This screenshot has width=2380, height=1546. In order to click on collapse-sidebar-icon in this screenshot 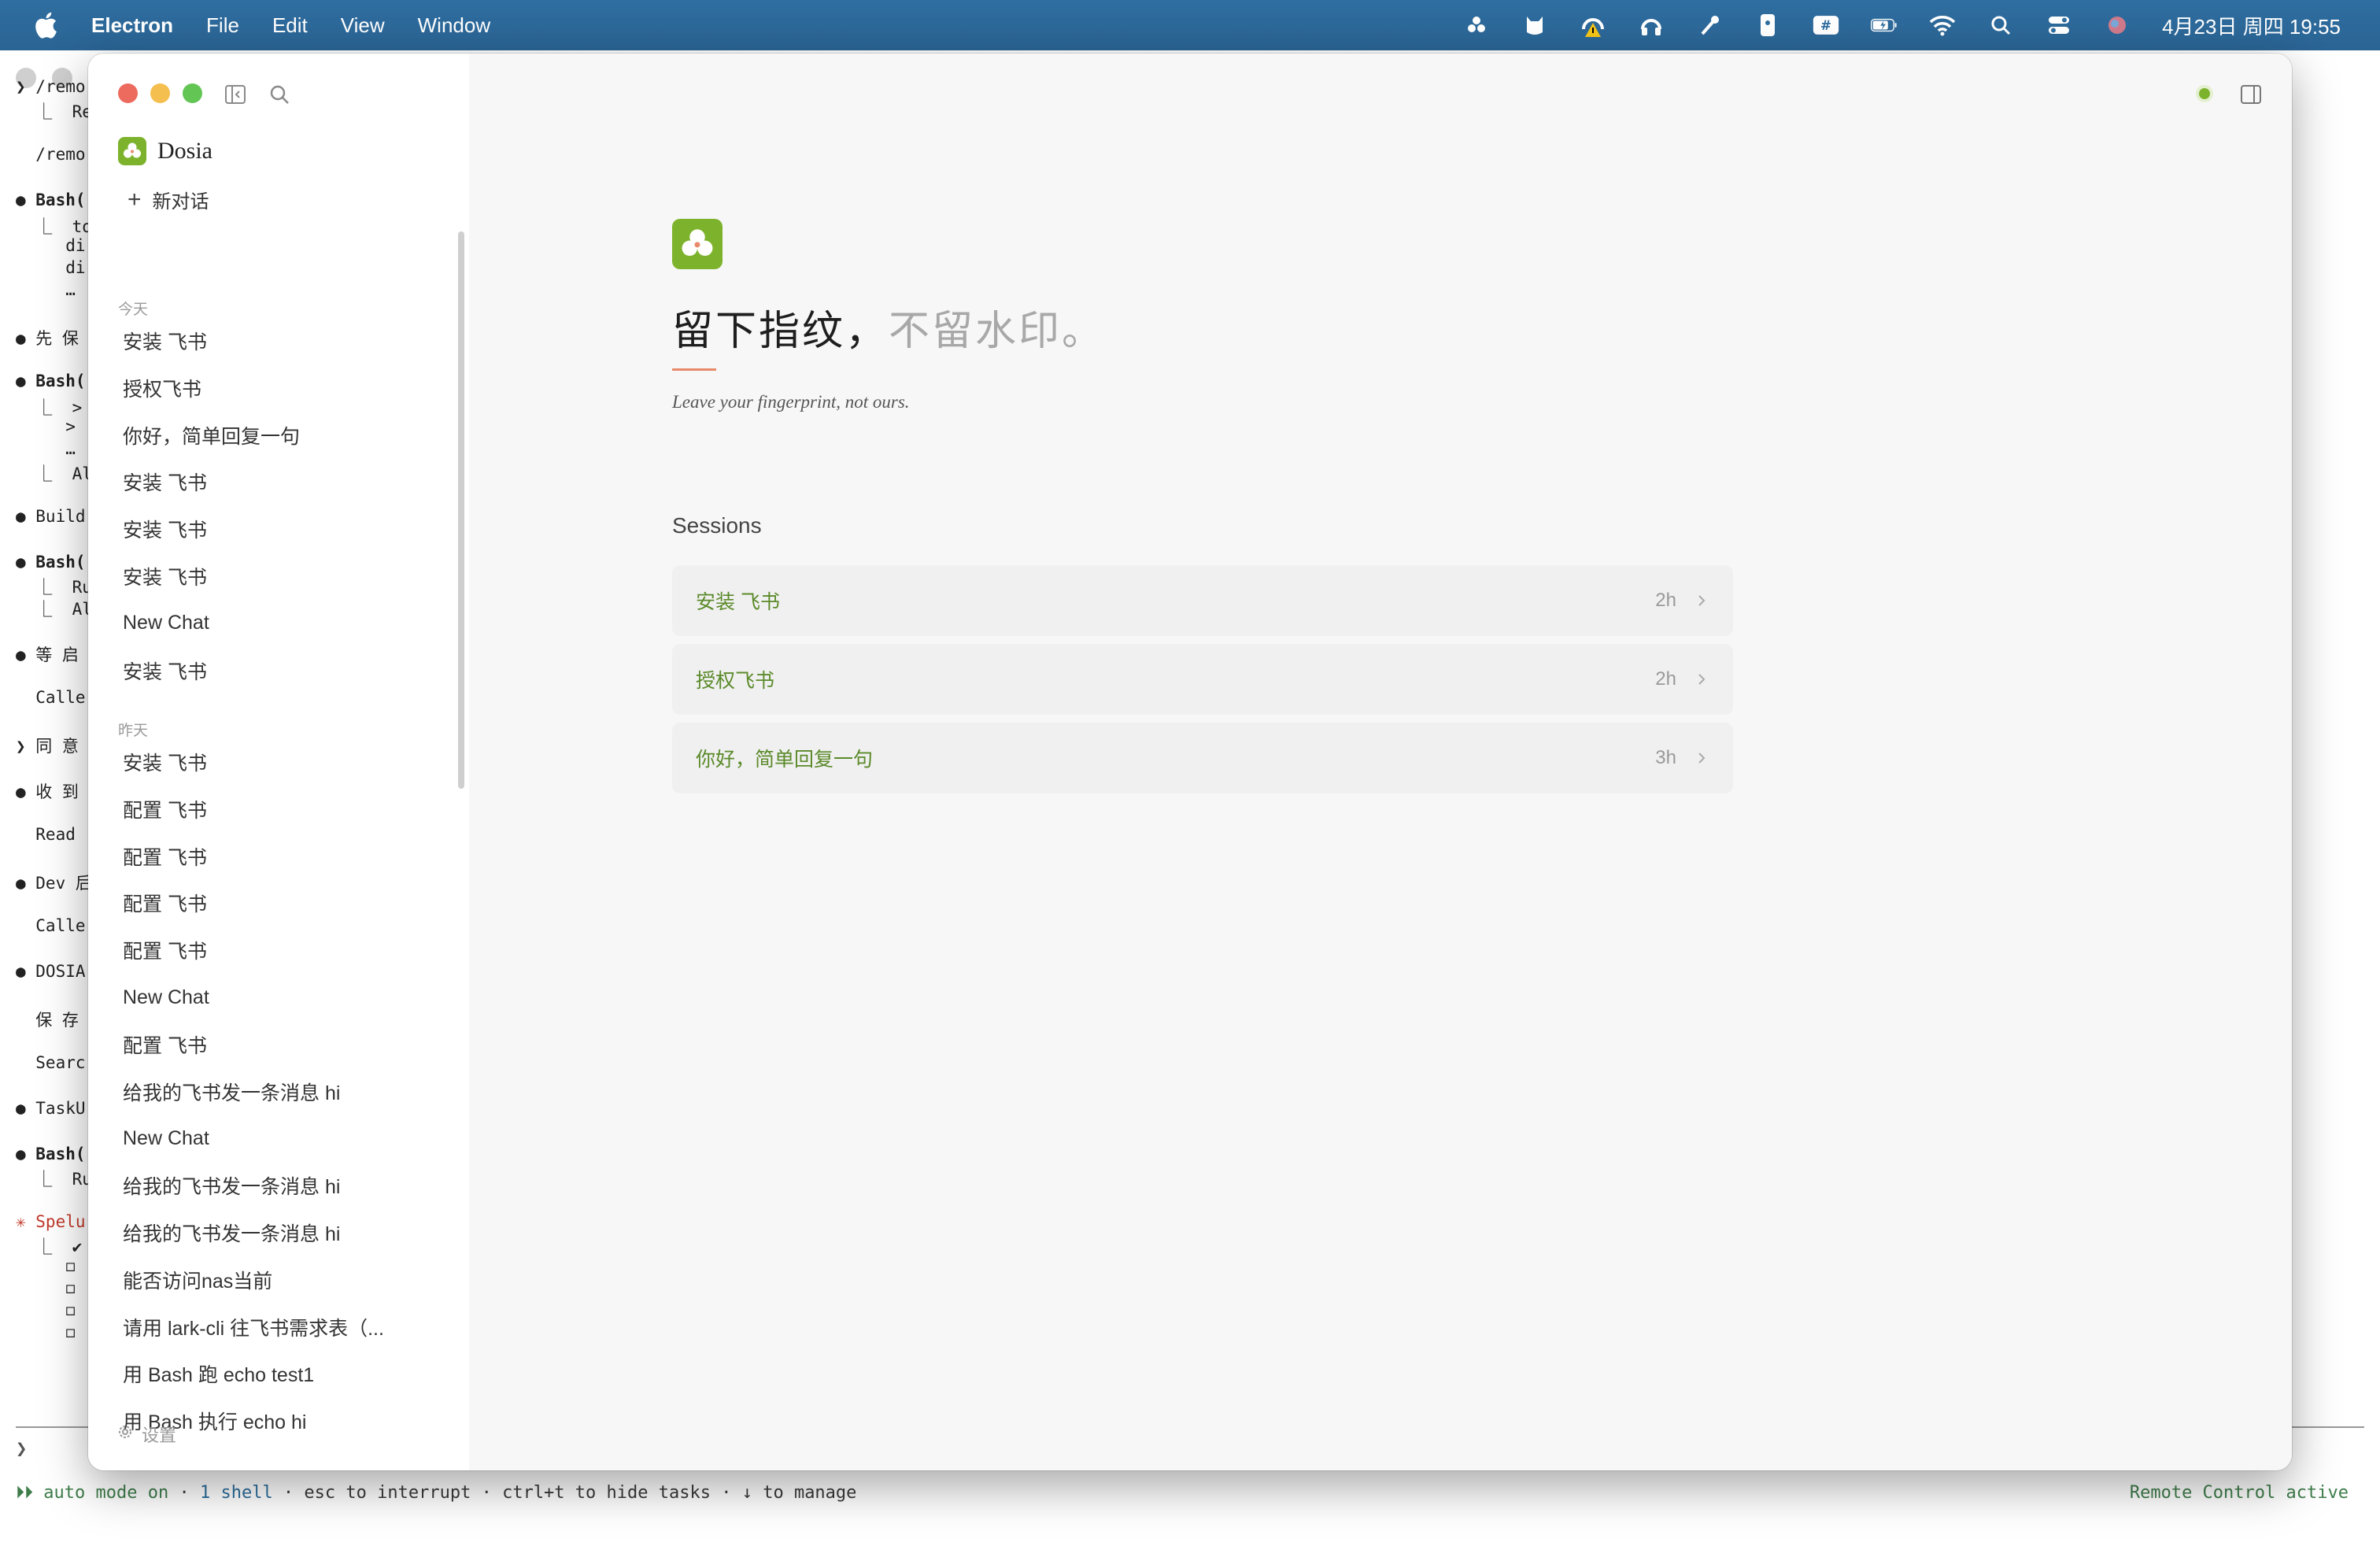, I will do `click(235, 95)`.